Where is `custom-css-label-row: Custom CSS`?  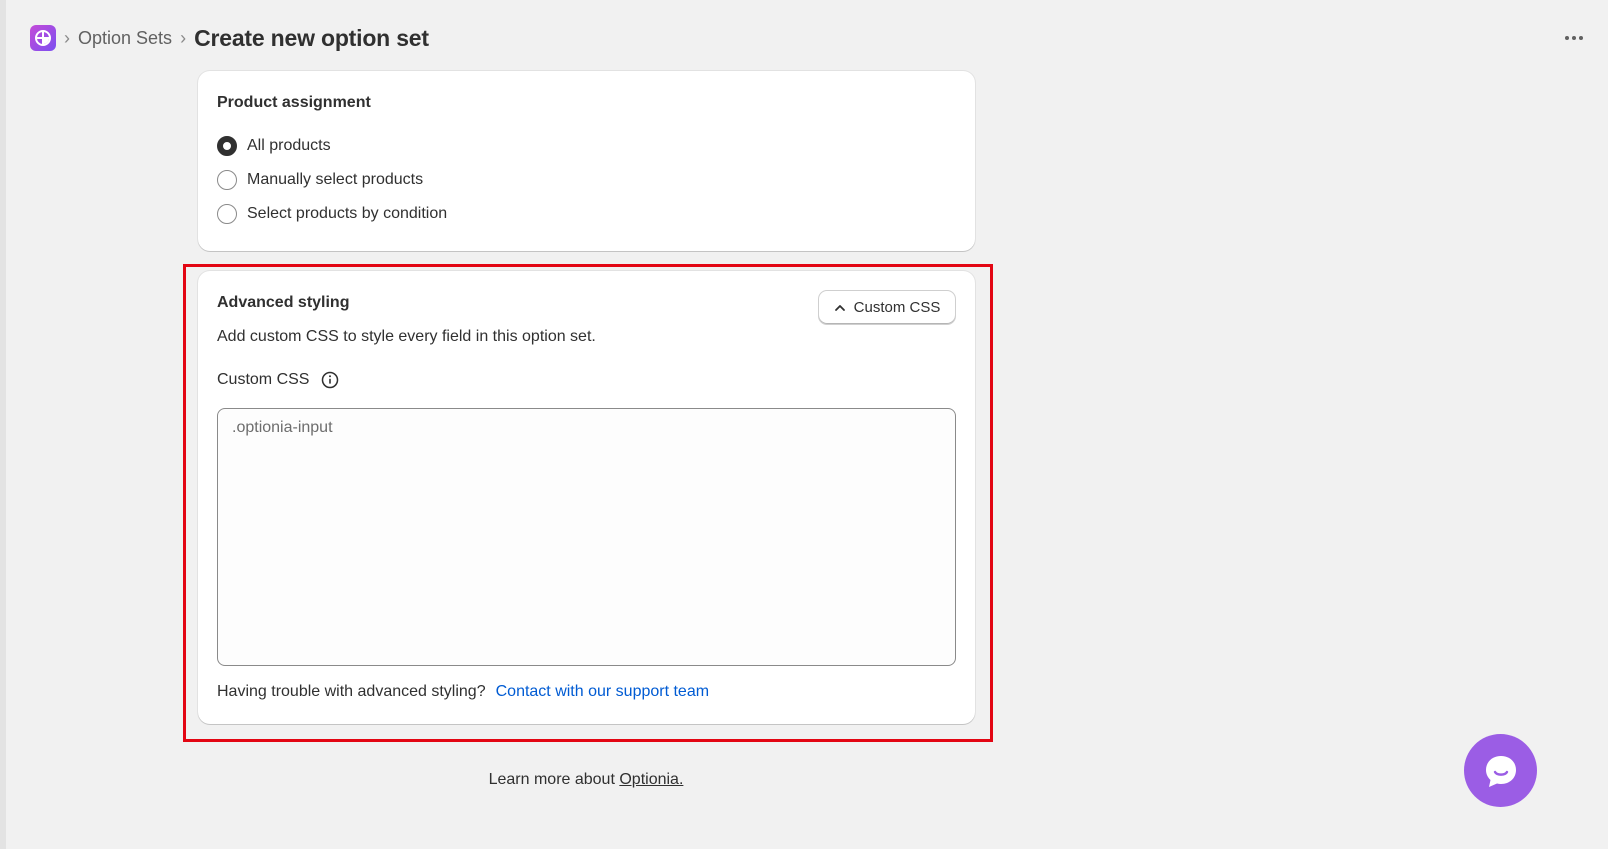
custom-css-label-row: Custom CSS is located at coordinates (278, 380).